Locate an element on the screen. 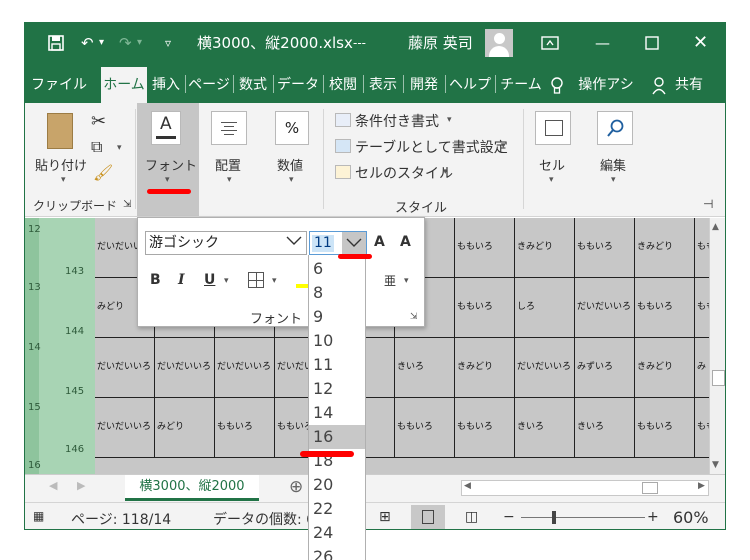  add-sheet-icon: ⊕ is located at coordinates (296, 487).